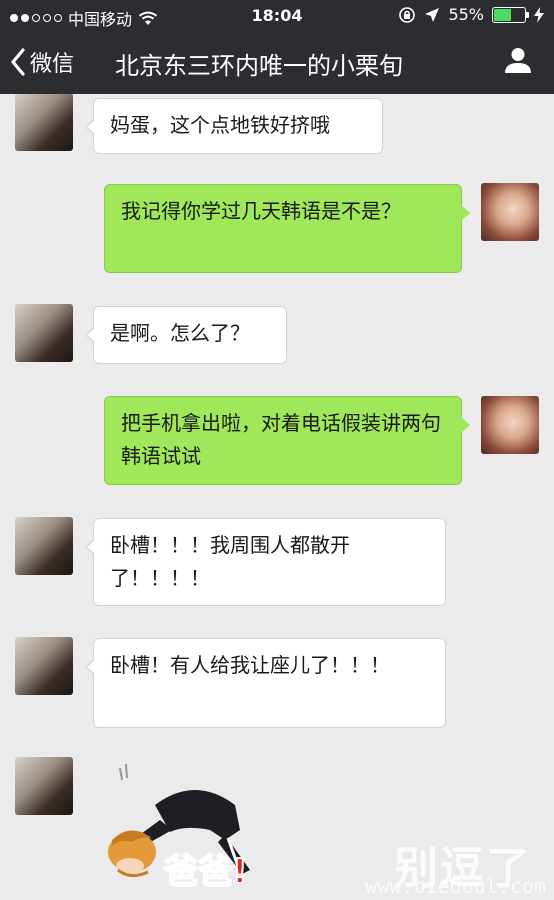 The image size is (554, 900). What do you see at coordinates (432, 14) in the screenshot?
I see `location-arrow-icon` at bounding box center [432, 14].